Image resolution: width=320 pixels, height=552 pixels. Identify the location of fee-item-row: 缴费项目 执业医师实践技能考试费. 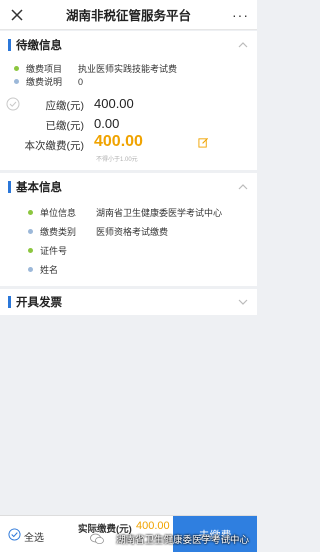
(95, 68).